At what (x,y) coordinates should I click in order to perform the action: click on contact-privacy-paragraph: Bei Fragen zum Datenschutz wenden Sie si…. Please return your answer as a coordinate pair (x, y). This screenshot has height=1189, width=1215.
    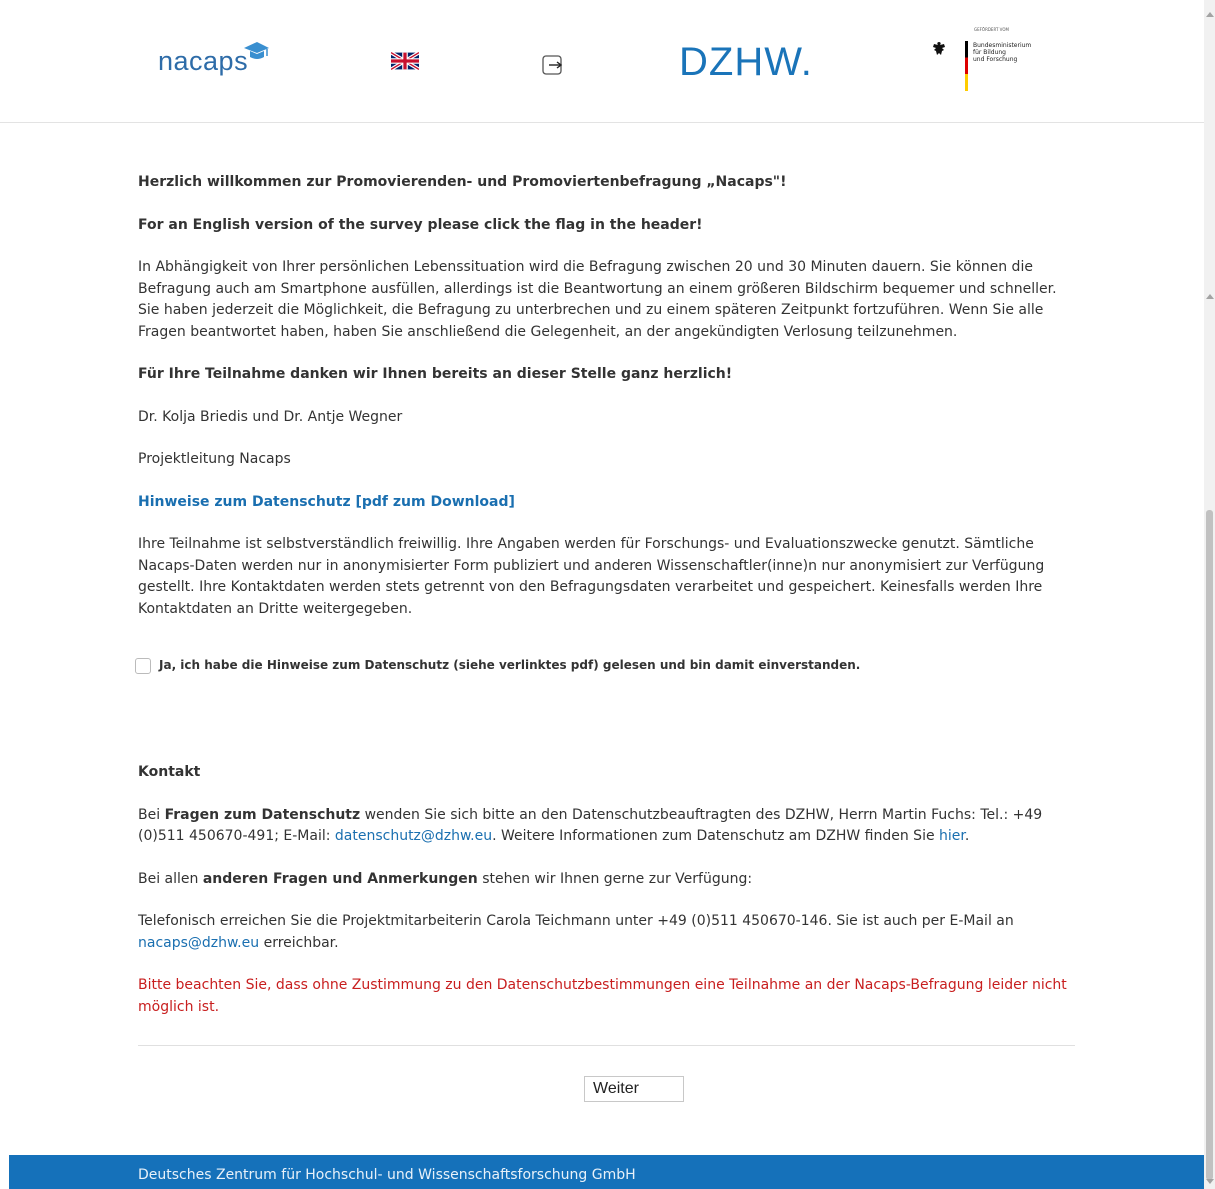
    Looking at the image, I should click on (608, 826).